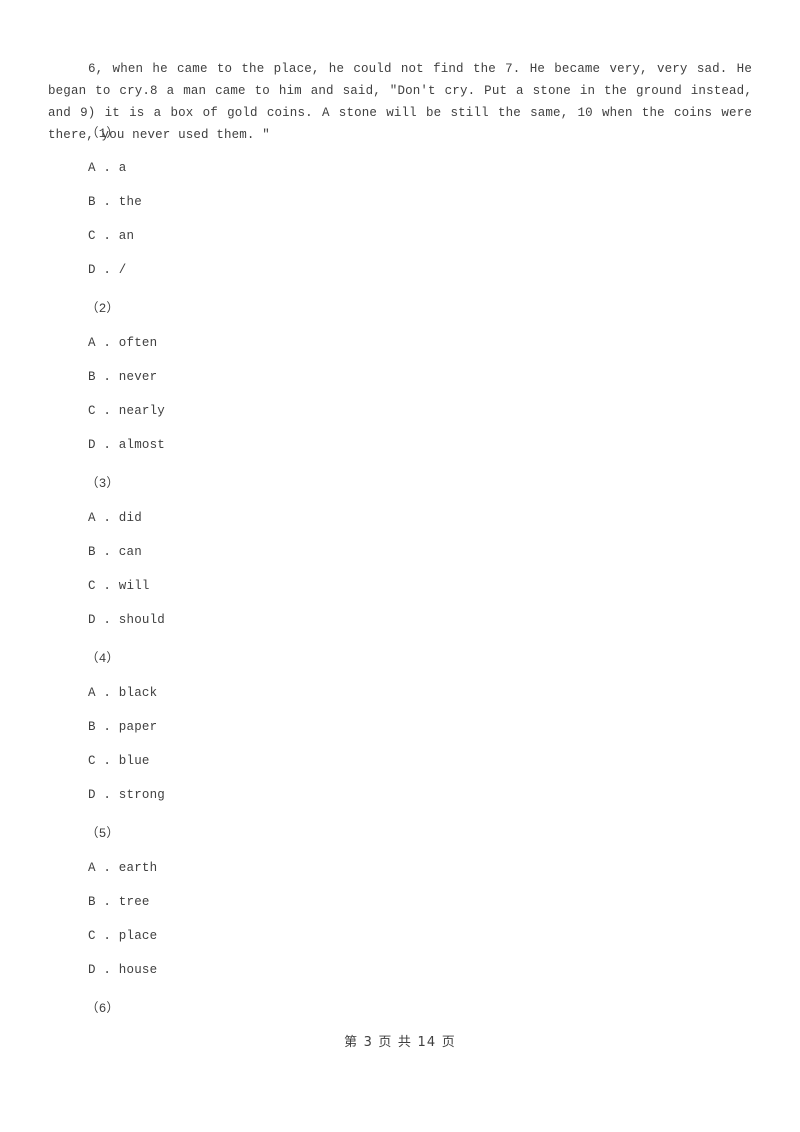 The image size is (800, 1132). Describe the element at coordinates (444, 247) in the screenshot. I see `question-option: C . an` at that location.